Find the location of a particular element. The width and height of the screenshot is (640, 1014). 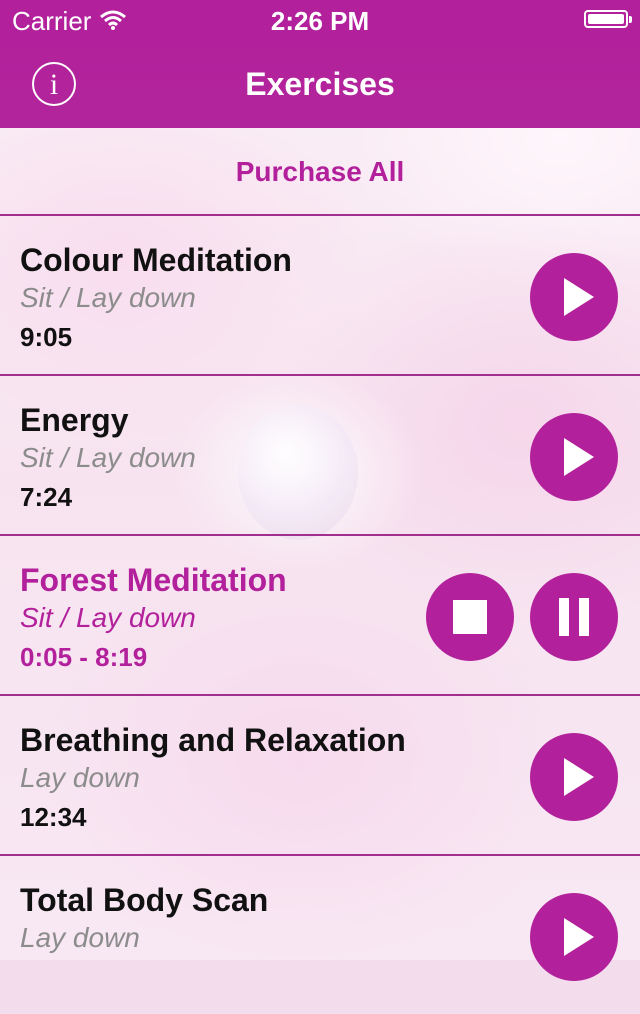

navigation-bar: i Exercises is located at coordinates (320, 84).